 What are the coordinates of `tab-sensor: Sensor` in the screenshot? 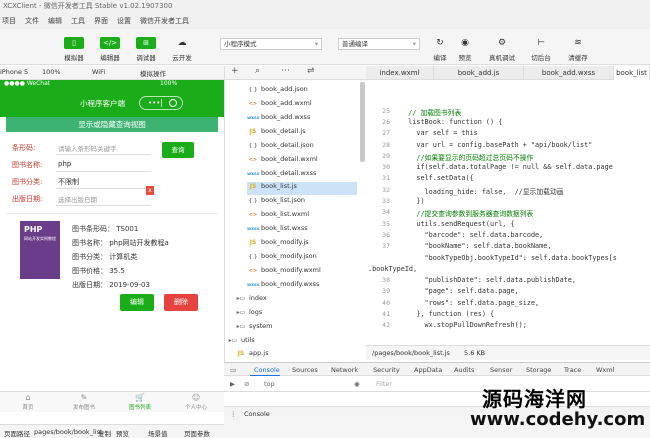 It's located at (501, 370).